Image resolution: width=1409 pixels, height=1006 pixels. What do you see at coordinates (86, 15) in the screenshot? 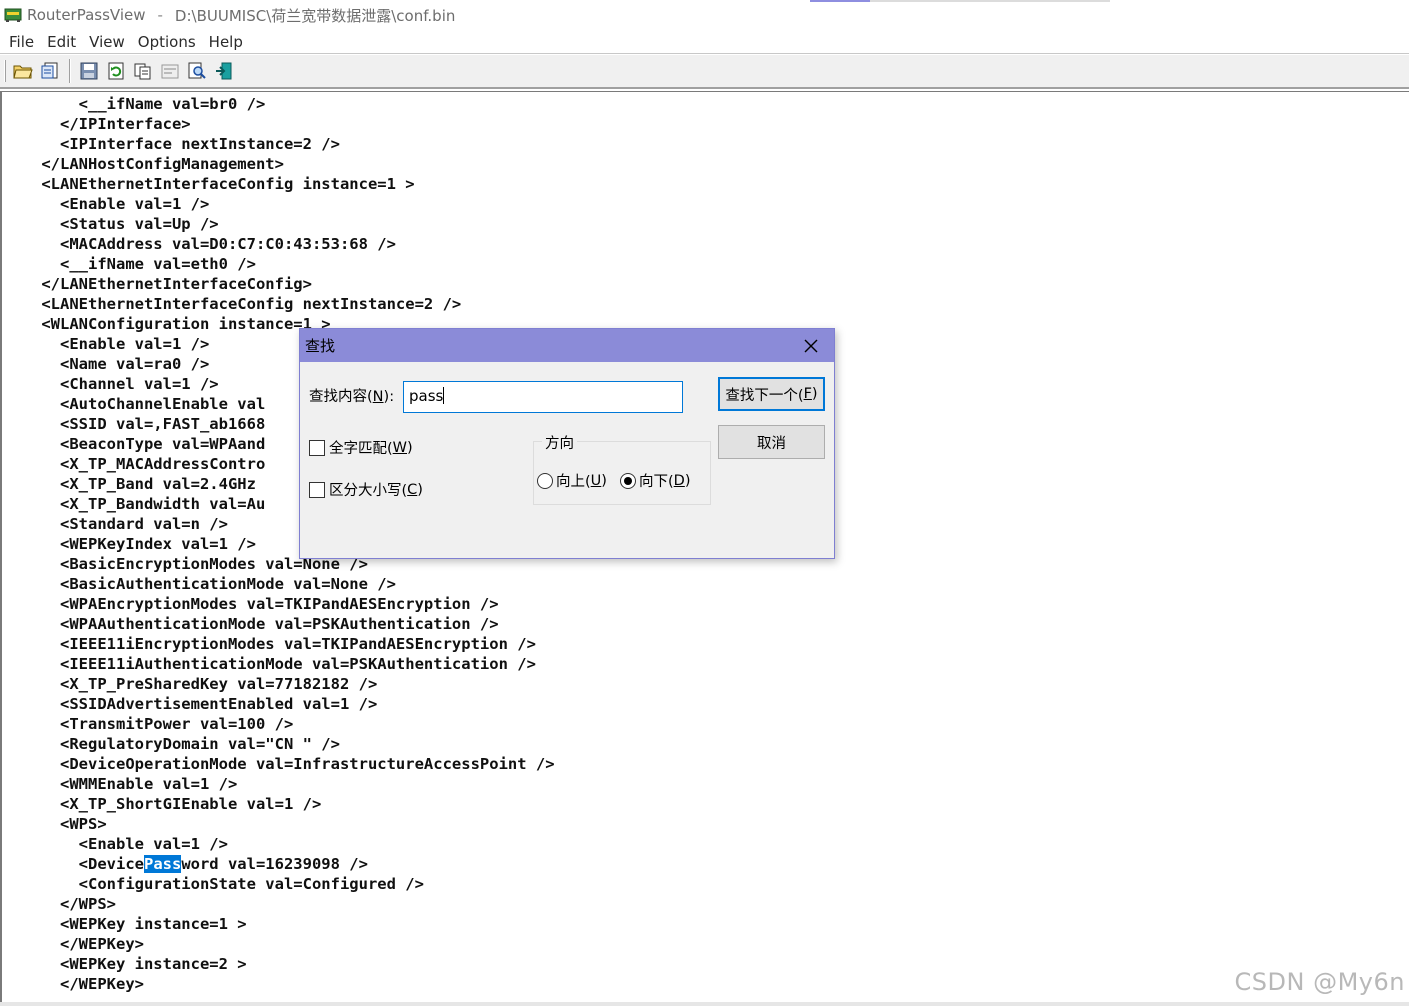
I see `app-name: RouterPassView` at bounding box center [86, 15].